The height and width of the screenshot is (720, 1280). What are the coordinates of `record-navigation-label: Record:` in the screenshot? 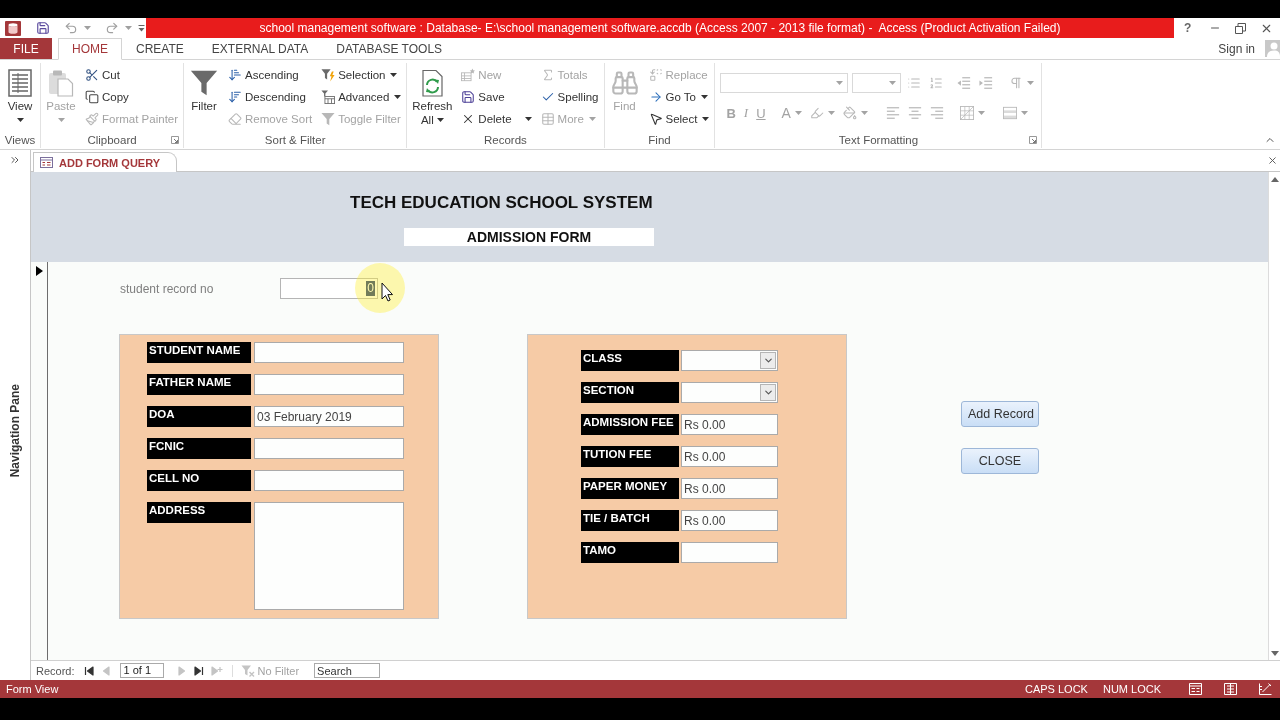 It's located at (55, 670).